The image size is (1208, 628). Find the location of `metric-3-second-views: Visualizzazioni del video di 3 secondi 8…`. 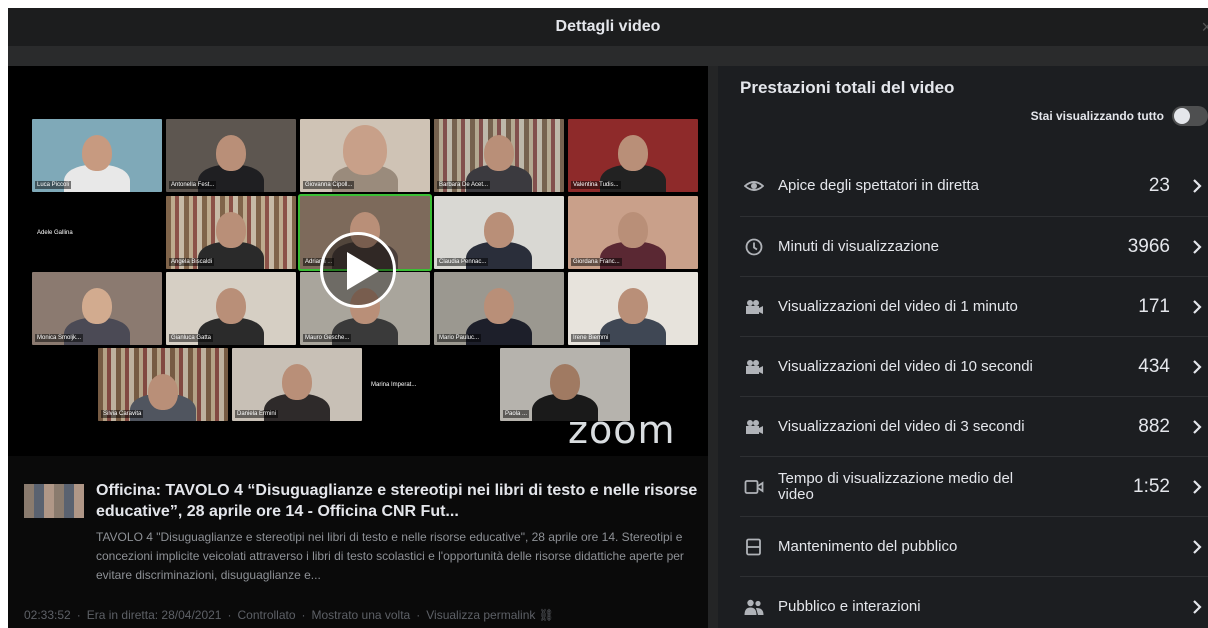

metric-3-second-views: Visualizzazioni del video di 3 secondi 8… is located at coordinates (974, 426).